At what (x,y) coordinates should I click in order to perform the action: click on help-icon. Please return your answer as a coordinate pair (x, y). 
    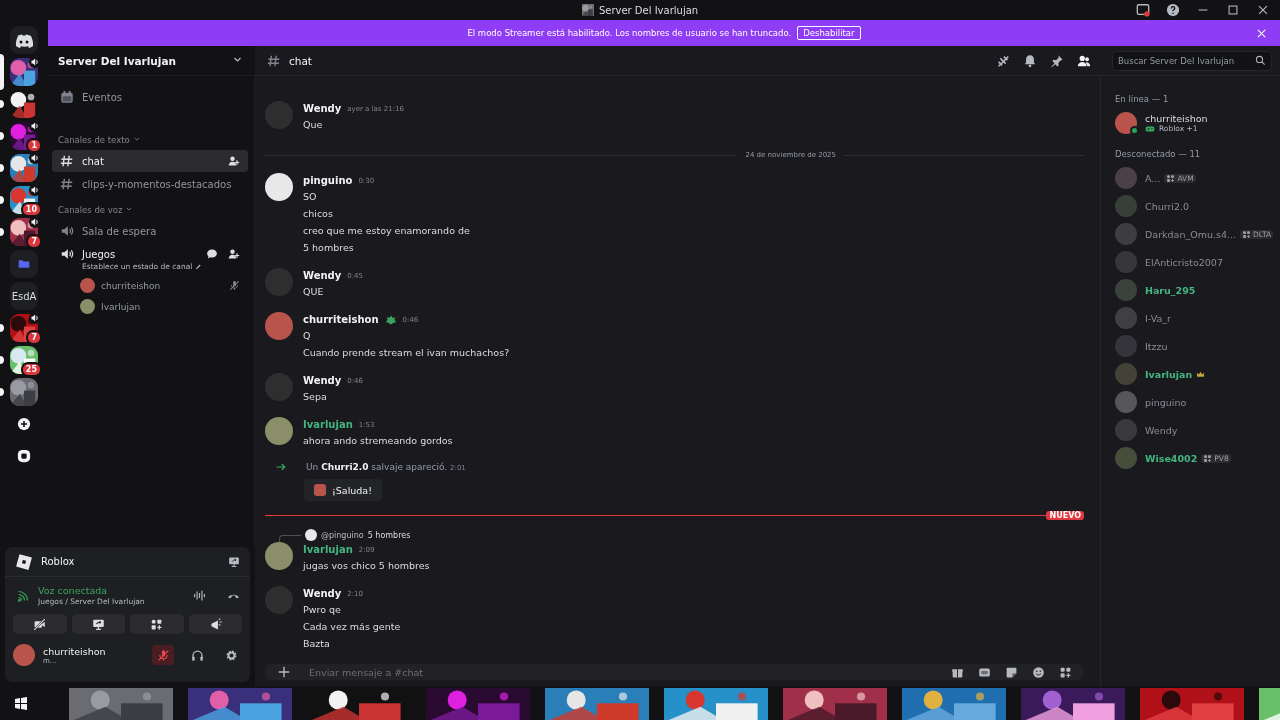
    Looking at the image, I should click on (1173, 10).